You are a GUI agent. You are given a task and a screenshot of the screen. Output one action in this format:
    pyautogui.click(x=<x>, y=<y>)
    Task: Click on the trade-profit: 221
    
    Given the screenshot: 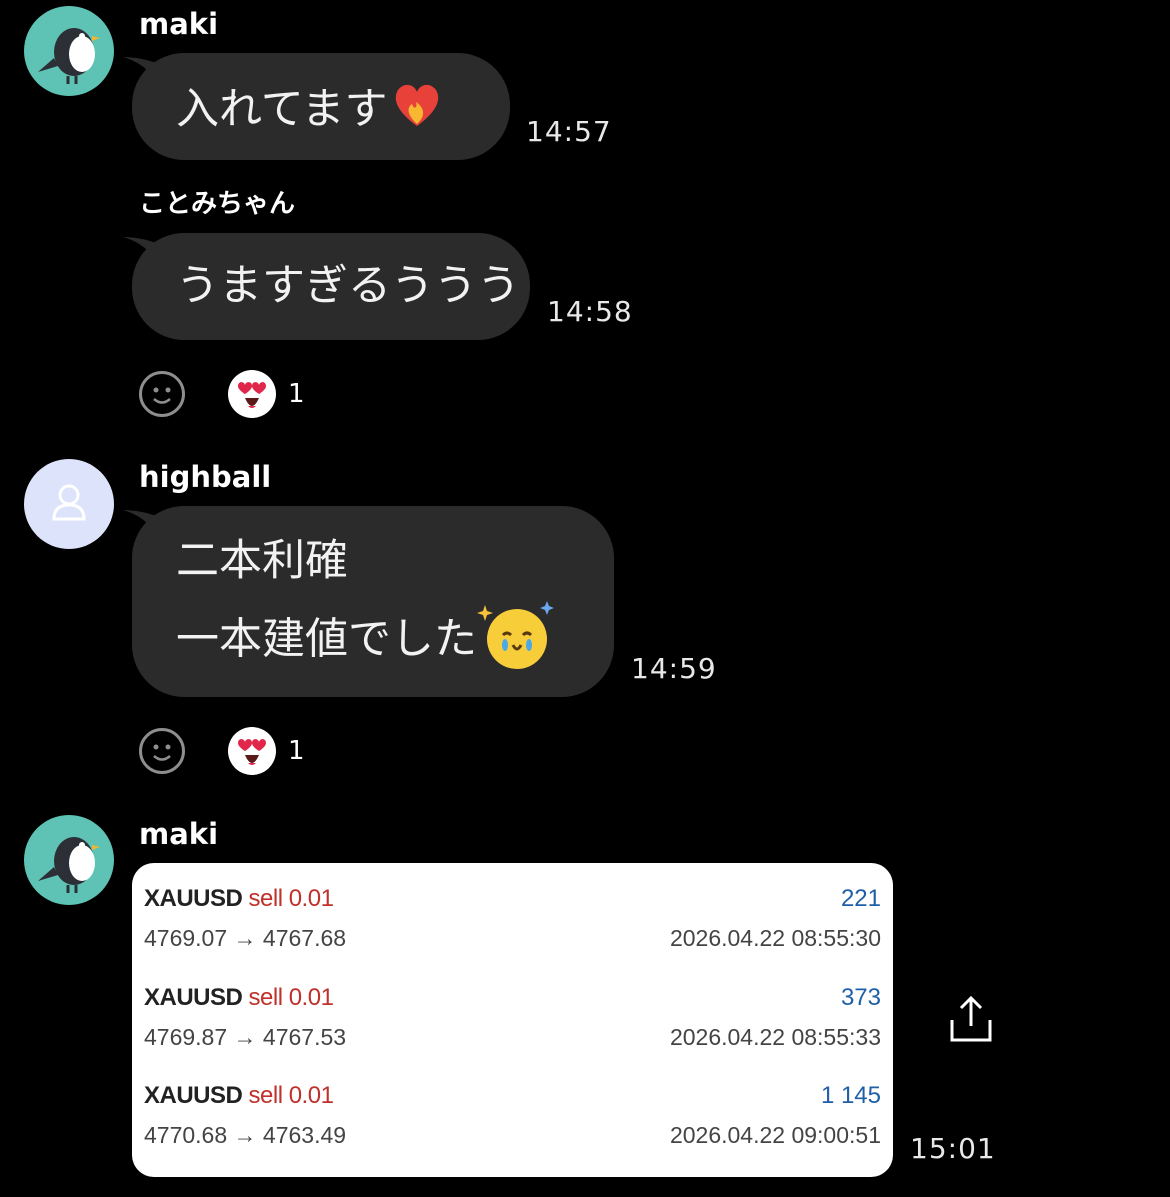 What is the action you would take?
    pyautogui.click(x=860, y=898)
    